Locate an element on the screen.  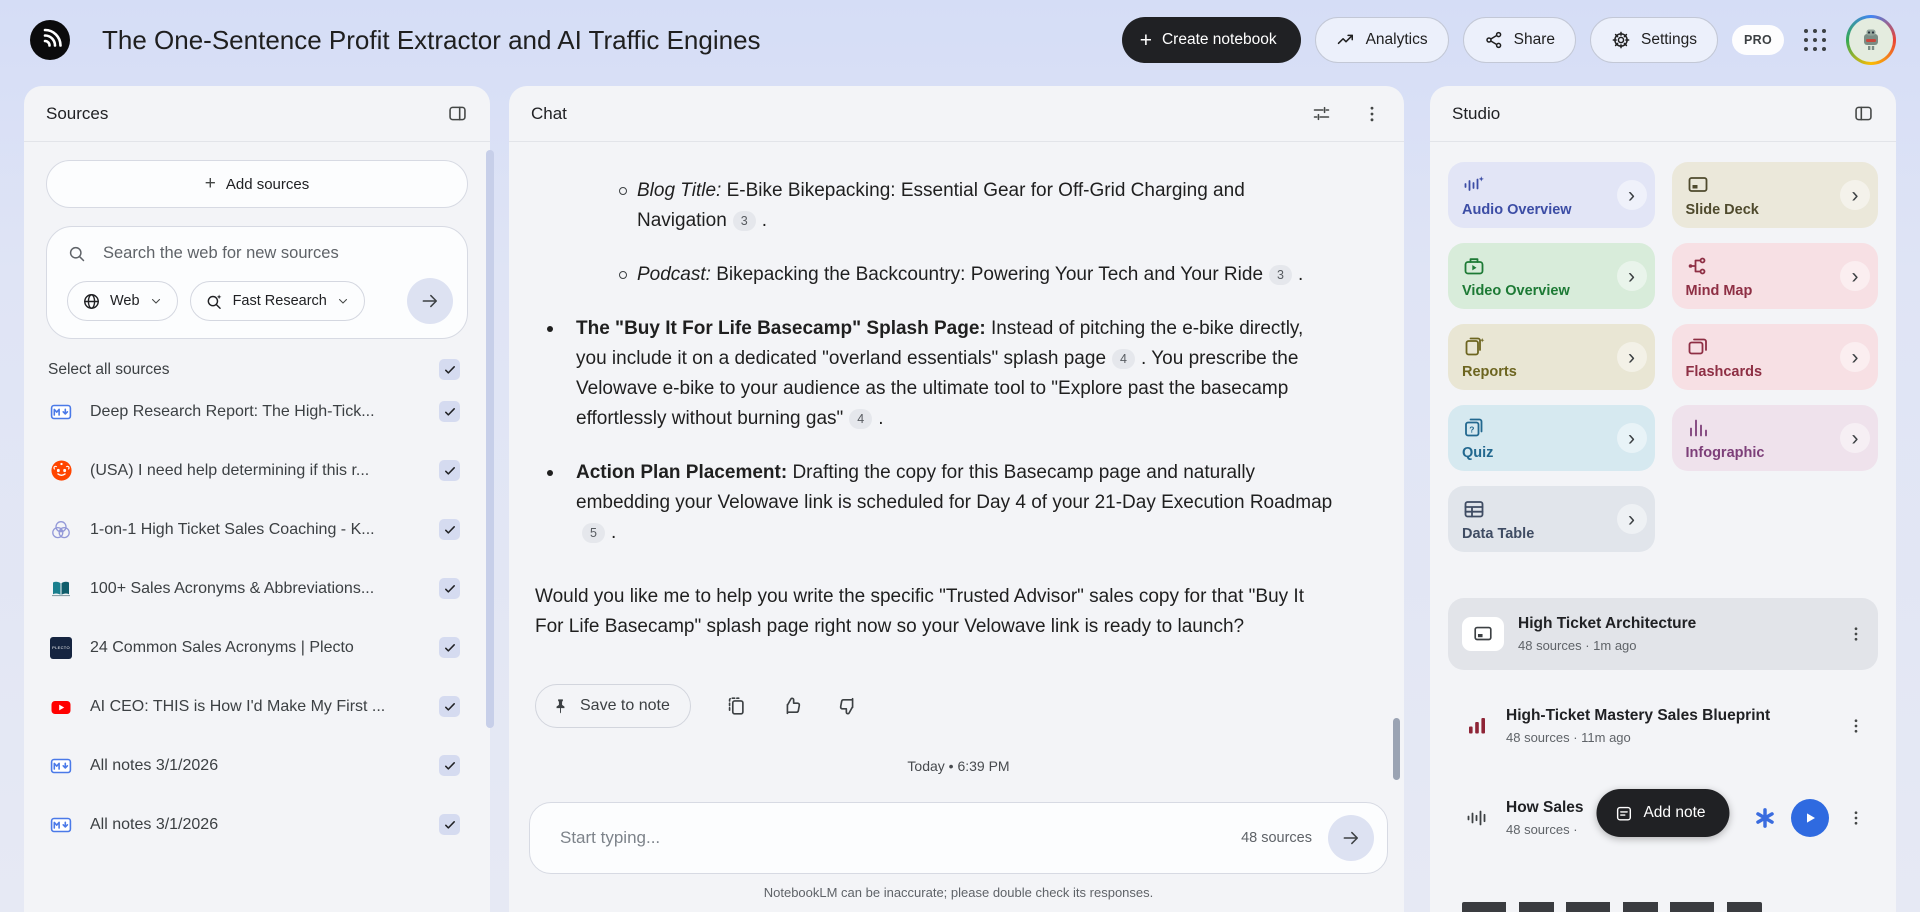
select-all-checkbox is located at coordinates (449, 369).